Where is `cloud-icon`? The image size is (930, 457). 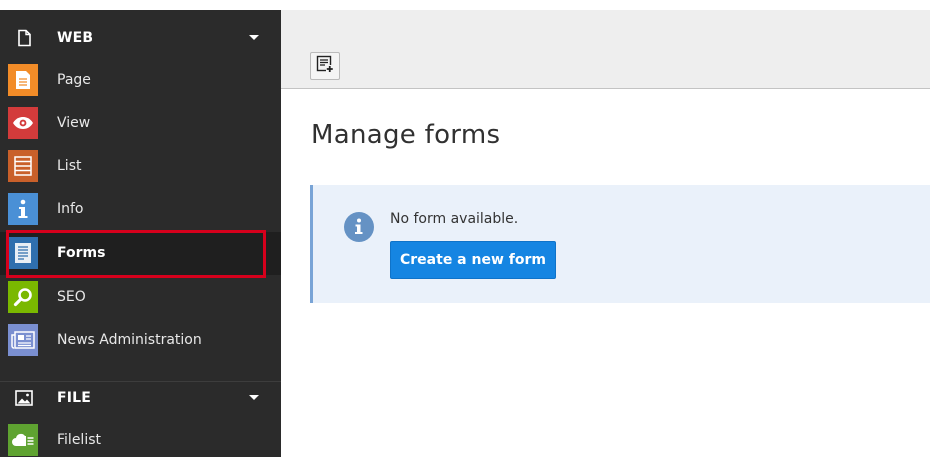 cloud-icon is located at coordinates (23, 440).